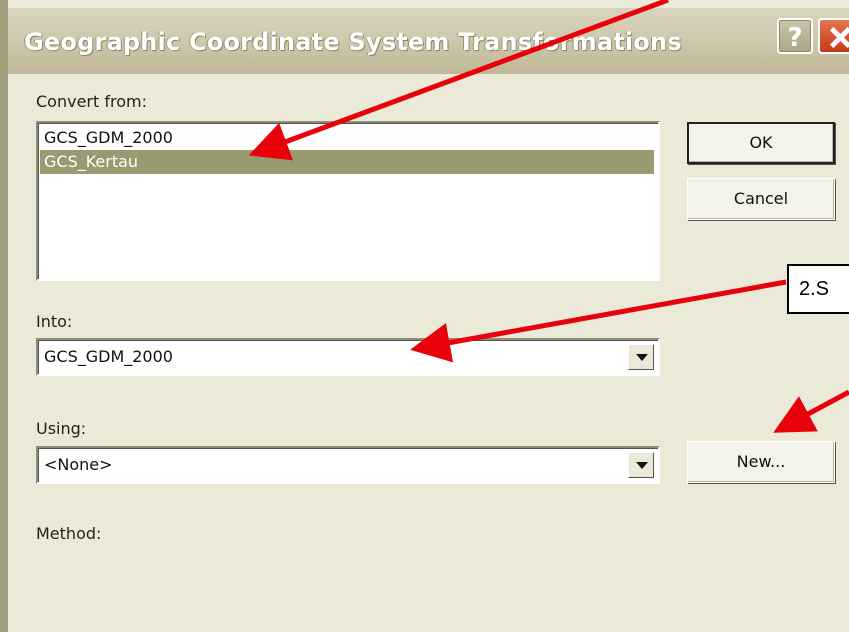 The width and height of the screenshot is (849, 632). What do you see at coordinates (761, 143) in the screenshot?
I see `ok-button: OK` at bounding box center [761, 143].